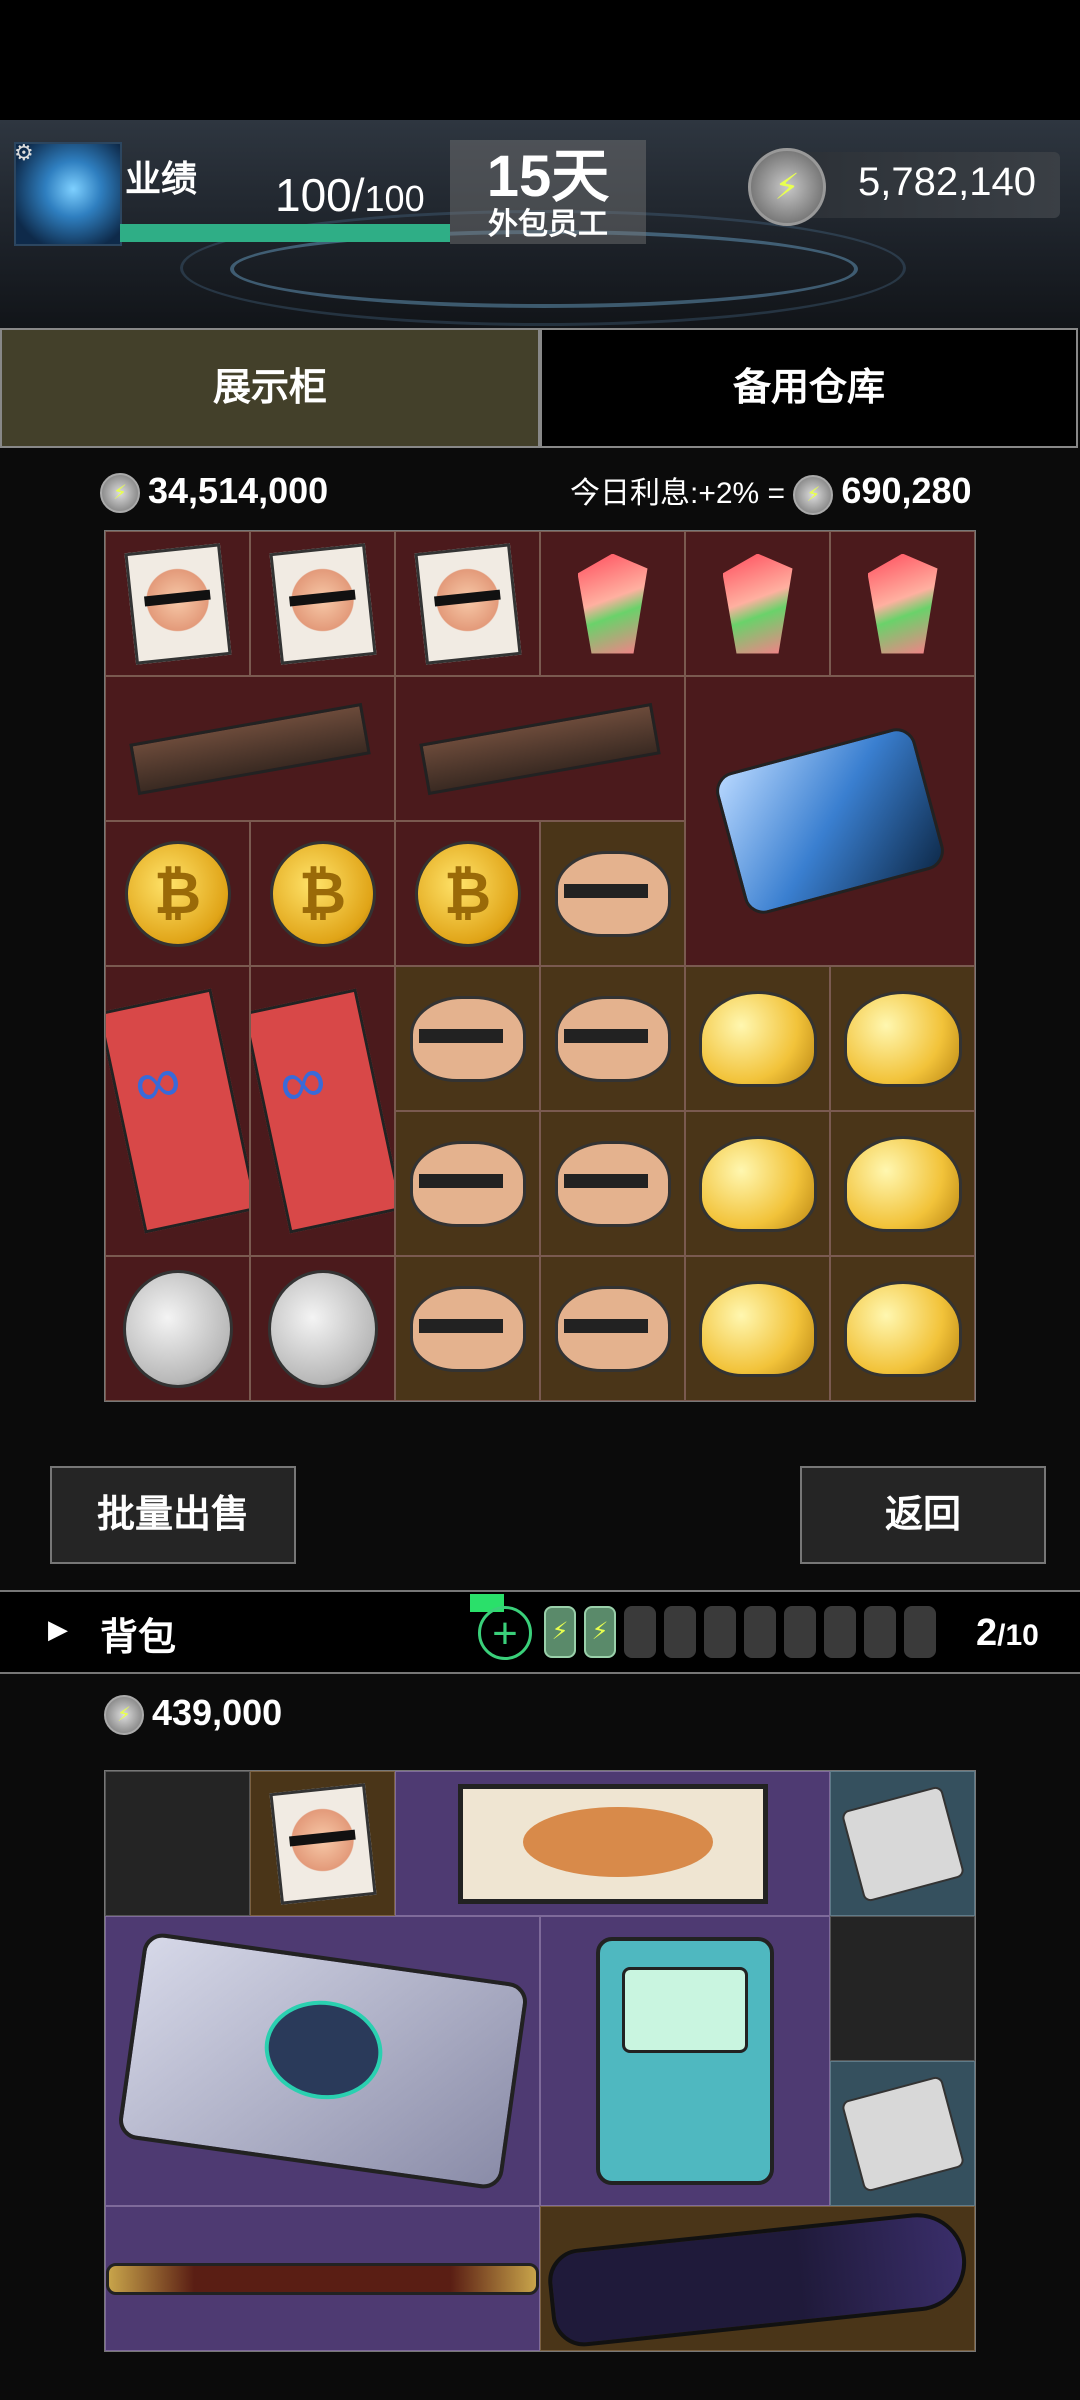 This screenshot has height=2400, width=1080. Describe the element at coordinates (1007, 1633) in the screenshot. I see `backpack-count: 2/10` at that location.